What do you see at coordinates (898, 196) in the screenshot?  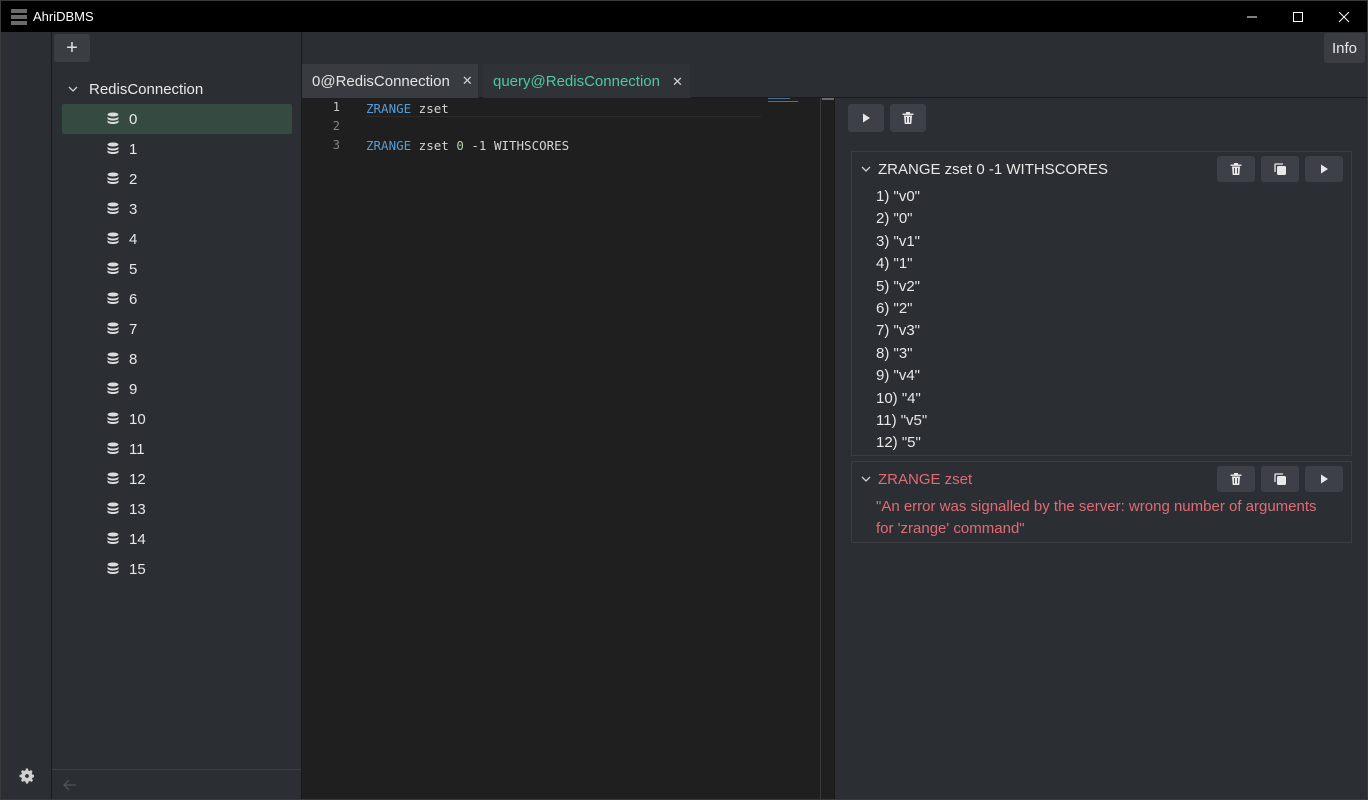 I see `result-line: 1) "v0"` at bounding box center [898, 196].